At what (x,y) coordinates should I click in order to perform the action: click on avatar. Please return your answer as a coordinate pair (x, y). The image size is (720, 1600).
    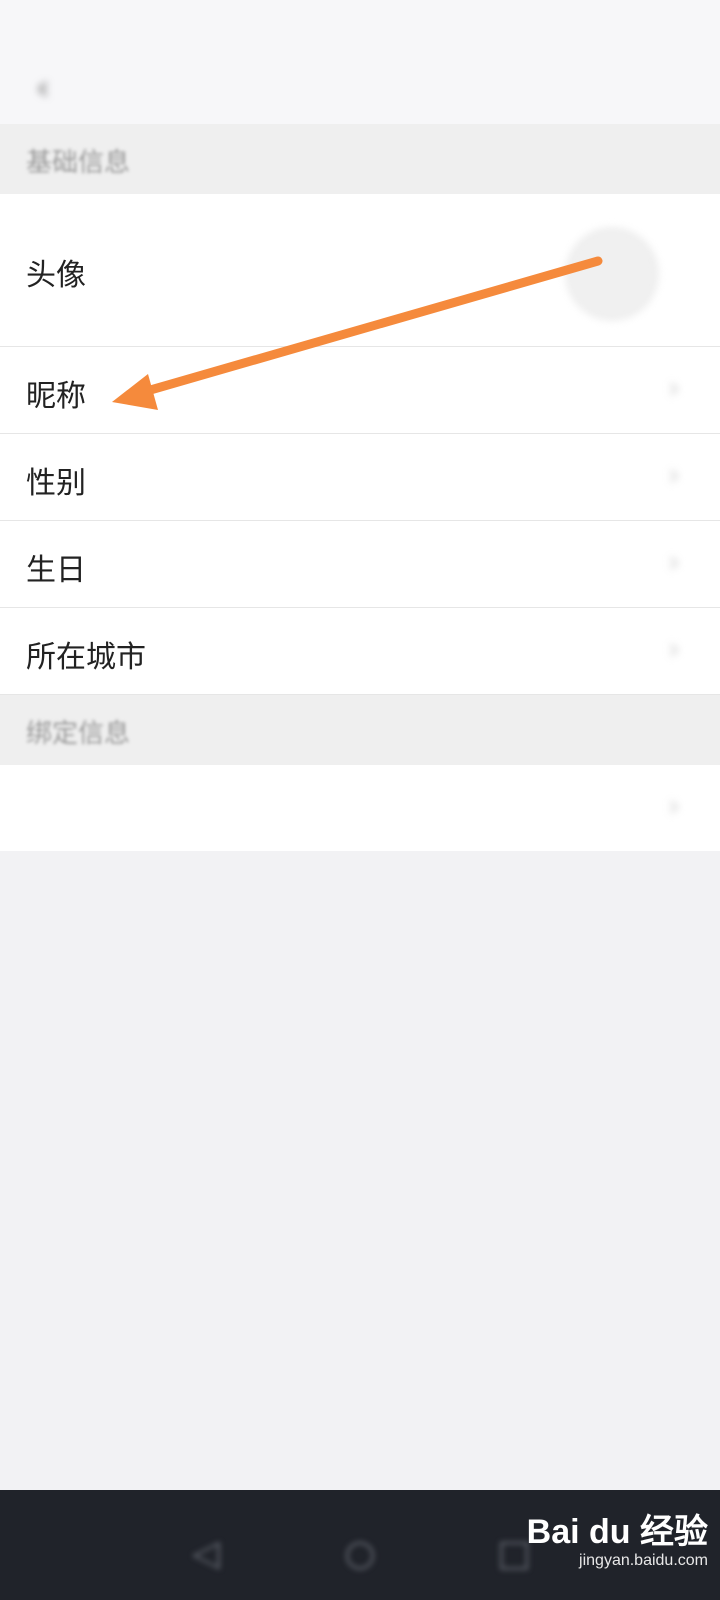
    Looking at the image, I should click on (612, 274).